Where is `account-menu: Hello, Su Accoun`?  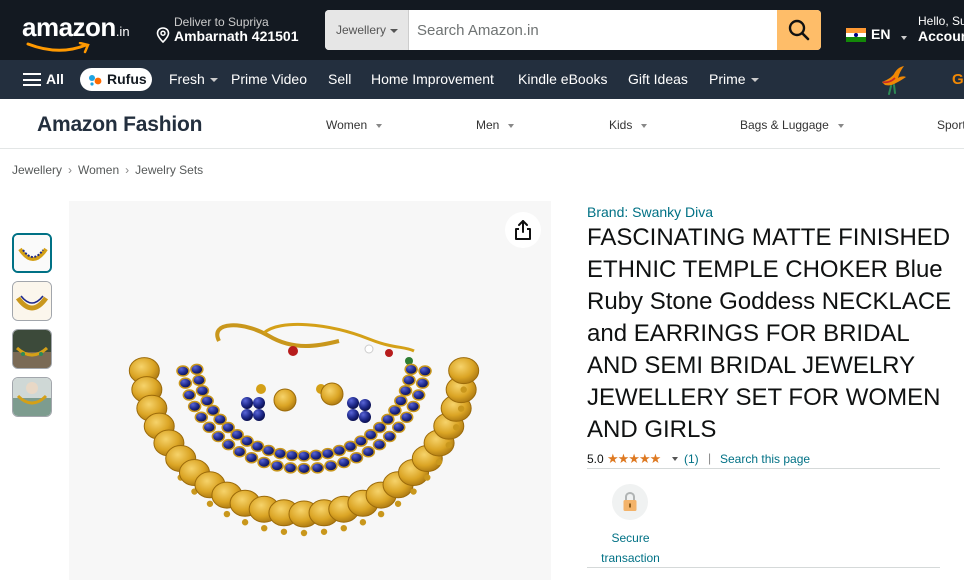
account-menu: Hello, Su Accoun is located at coordinates (941, 29).